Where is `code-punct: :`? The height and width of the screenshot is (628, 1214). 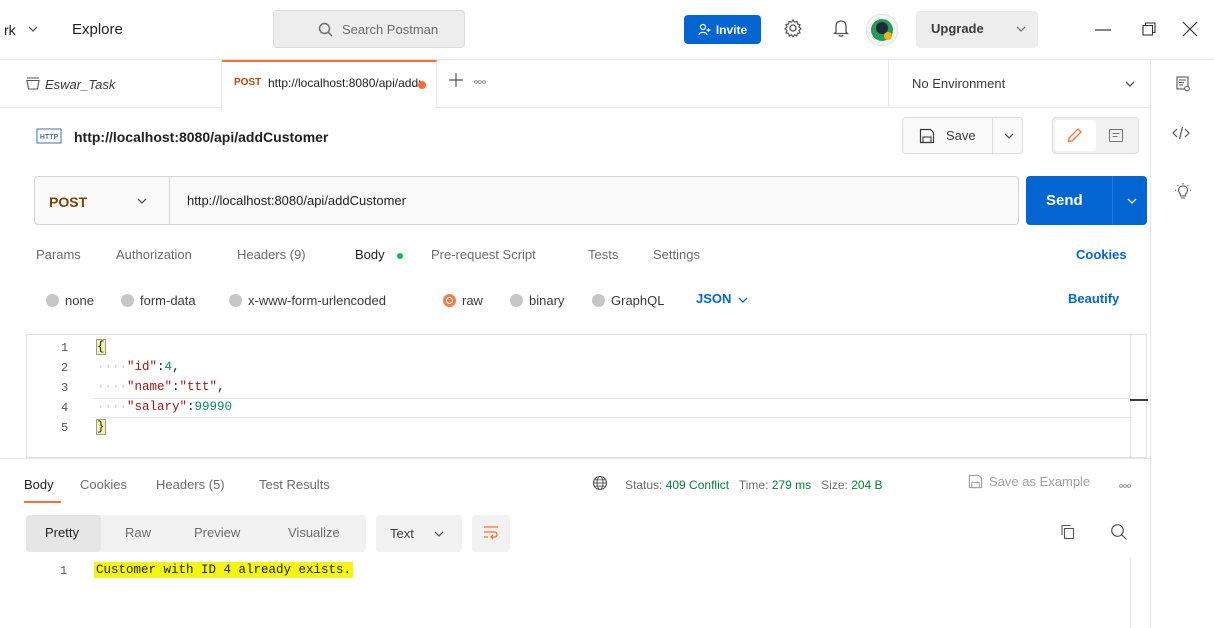 code-punct: : is located at coordinates (191, 407).